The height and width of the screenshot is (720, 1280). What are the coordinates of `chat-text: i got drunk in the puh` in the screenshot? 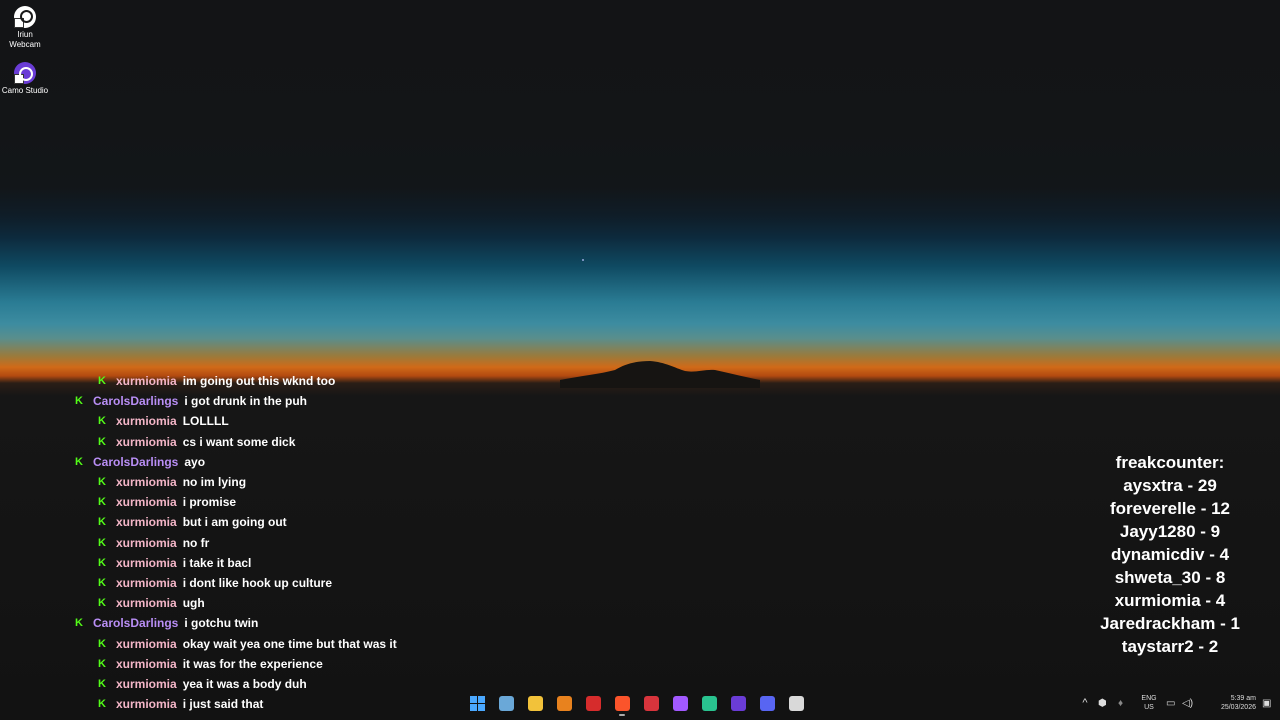 It's located at (246, 401).